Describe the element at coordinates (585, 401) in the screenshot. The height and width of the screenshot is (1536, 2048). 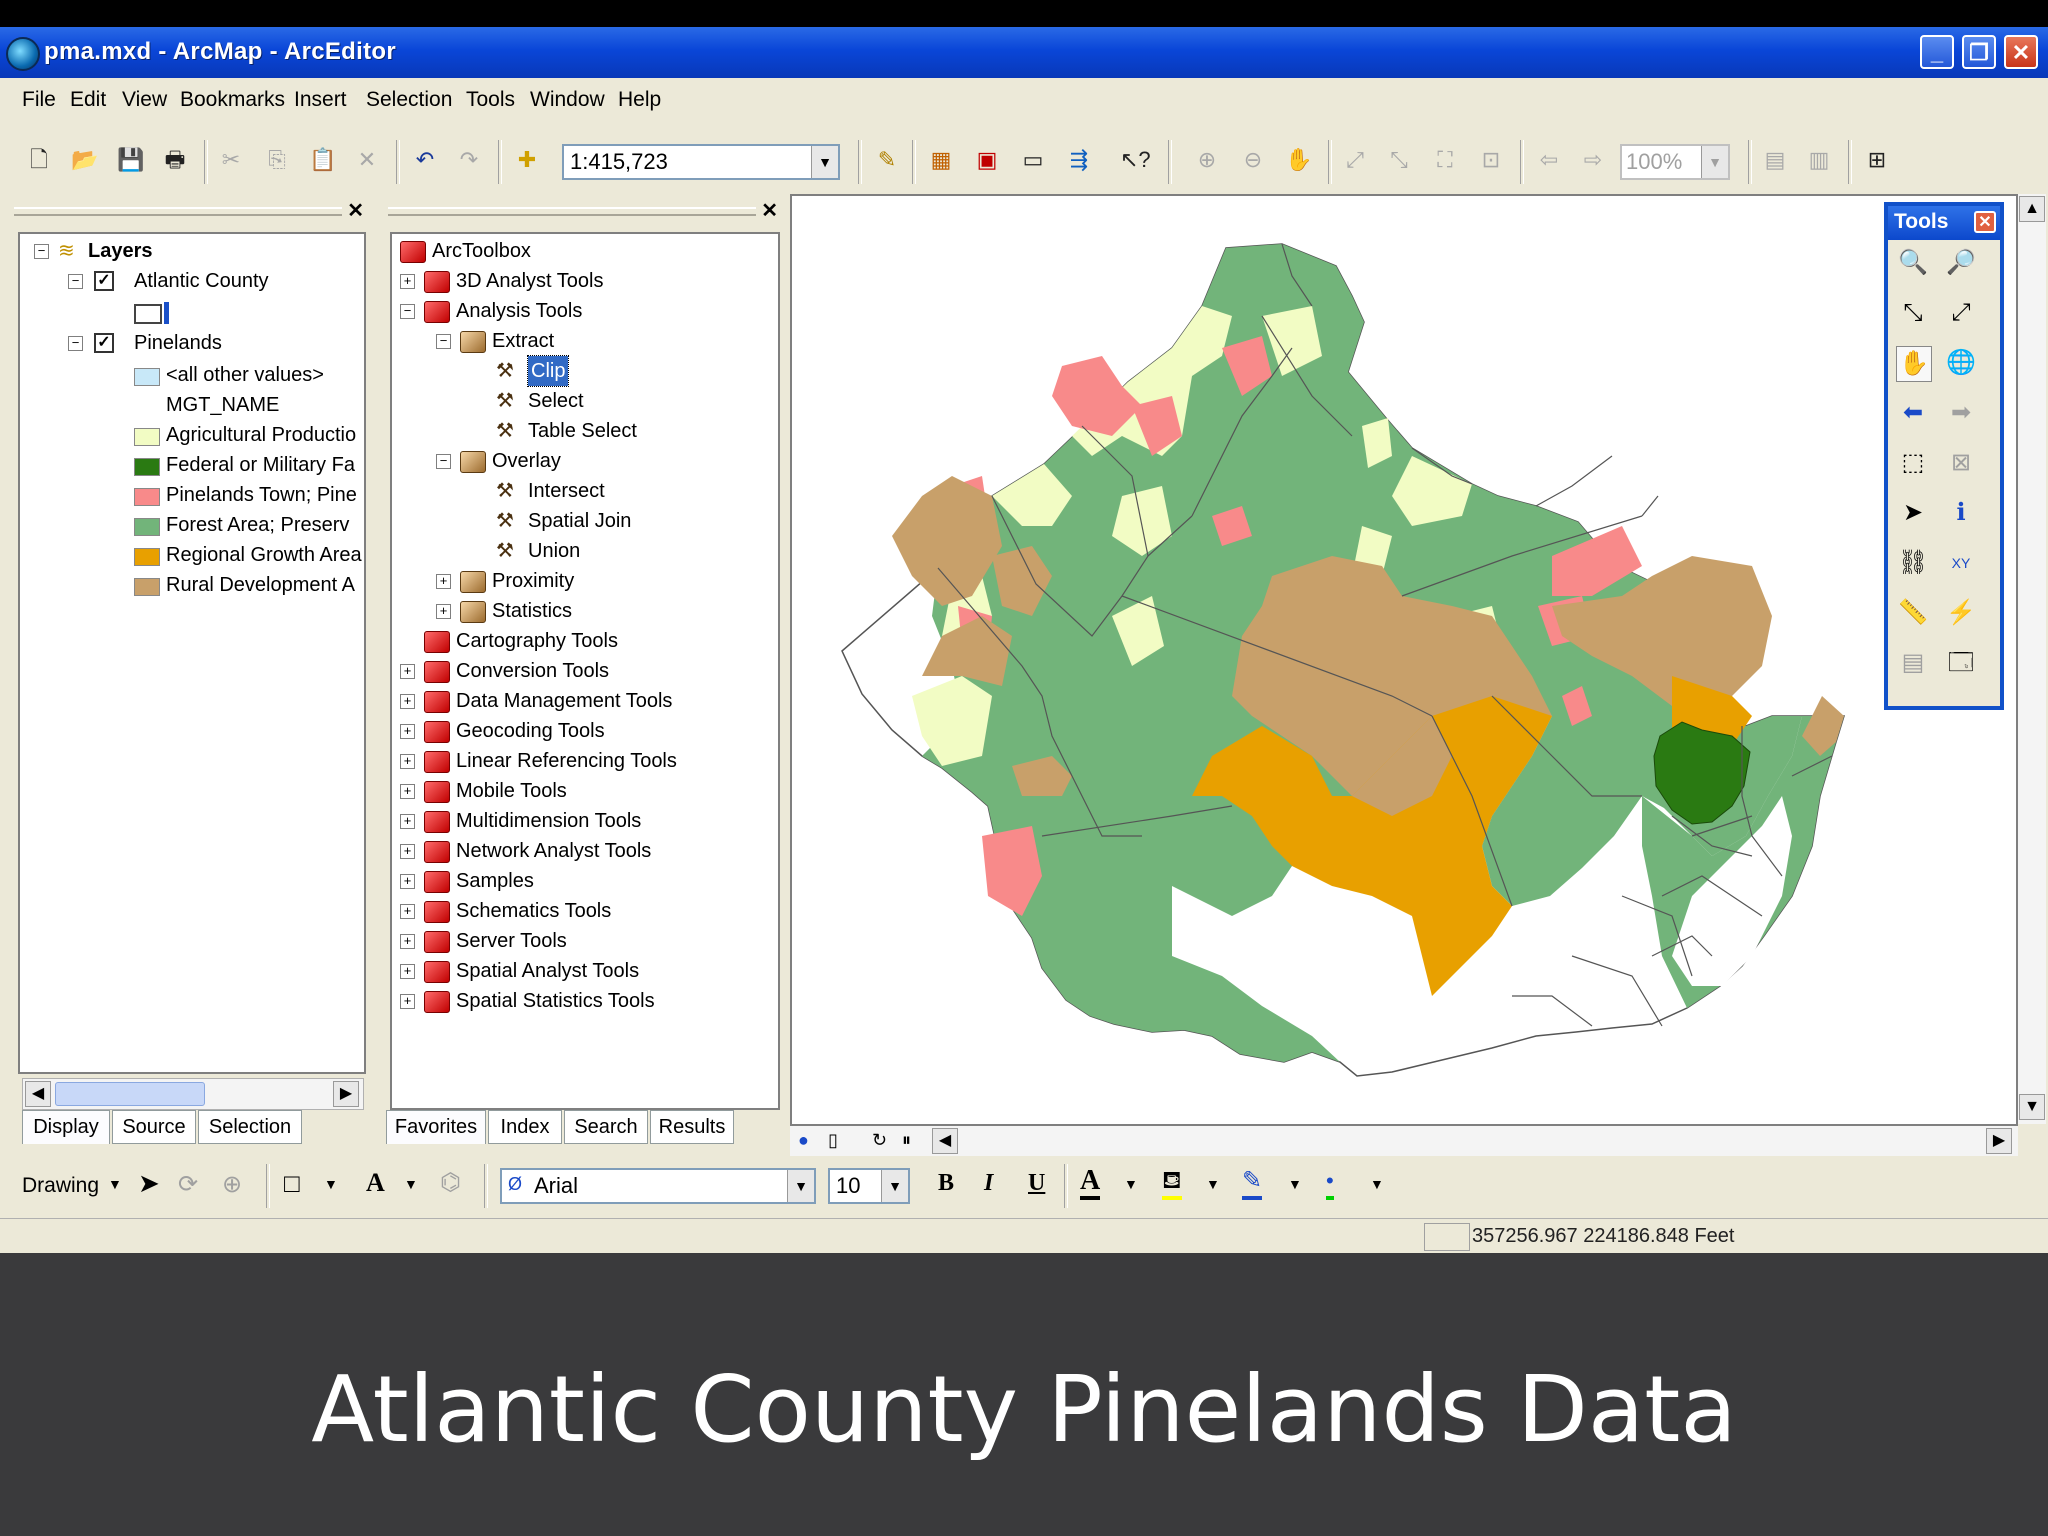
I see `tool-item: ⚒ Select` at that location.